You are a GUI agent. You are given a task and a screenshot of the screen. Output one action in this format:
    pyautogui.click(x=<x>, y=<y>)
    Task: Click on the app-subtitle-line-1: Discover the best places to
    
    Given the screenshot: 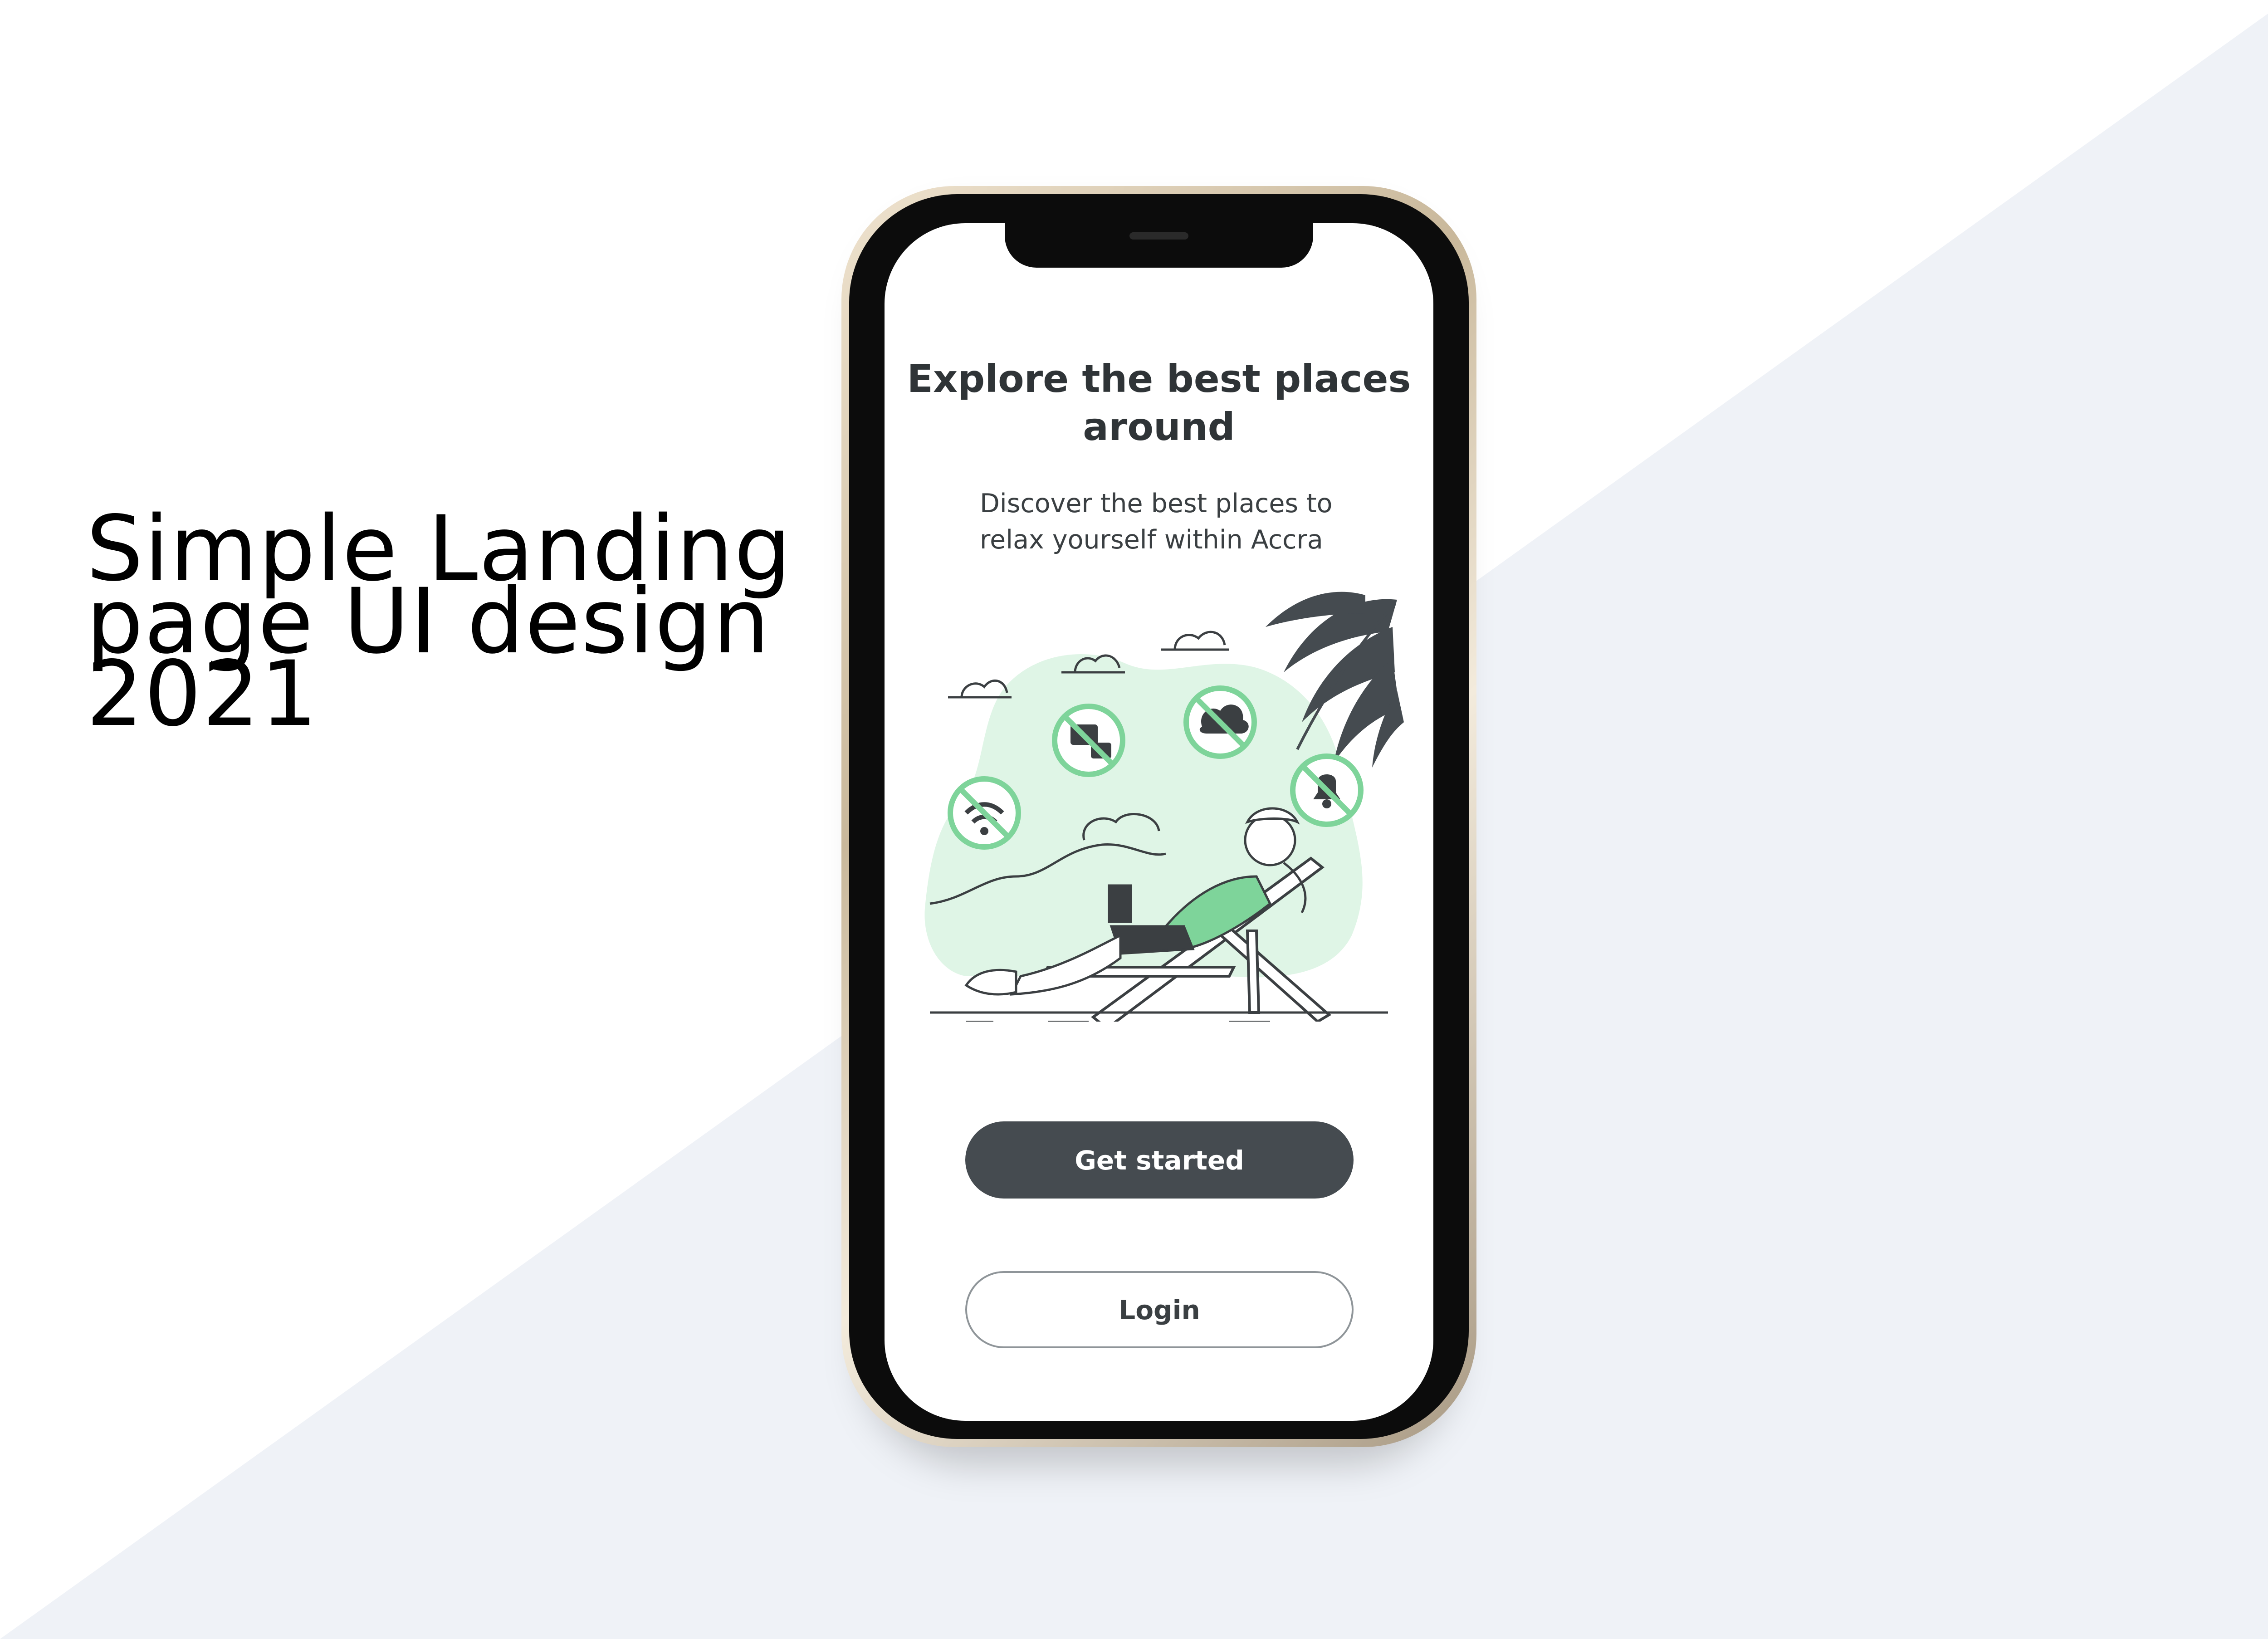 What is the action you would take?
    pyautogui.click(x=1157, y=504)
    